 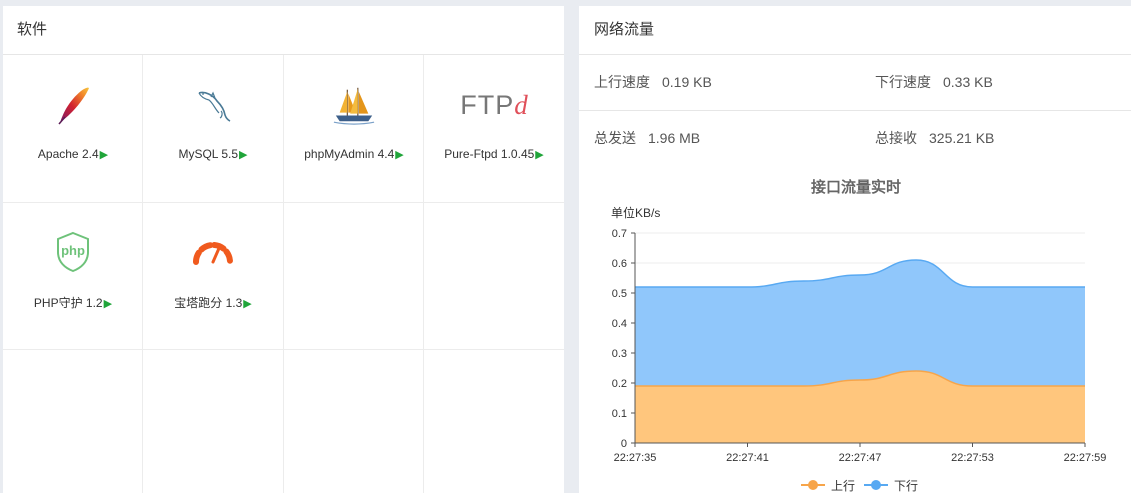 I want to click on software-item-phpmyadmin: phpMyAdmin 4.4▶, so click(x=354, y=128).